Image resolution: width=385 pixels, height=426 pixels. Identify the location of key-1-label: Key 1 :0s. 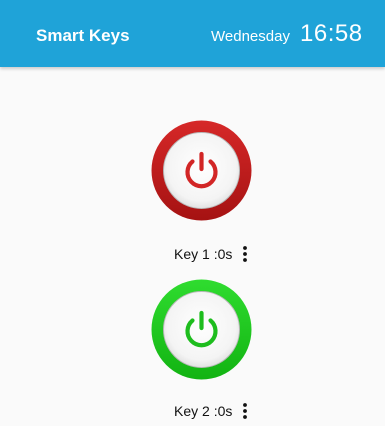
(203, 254).